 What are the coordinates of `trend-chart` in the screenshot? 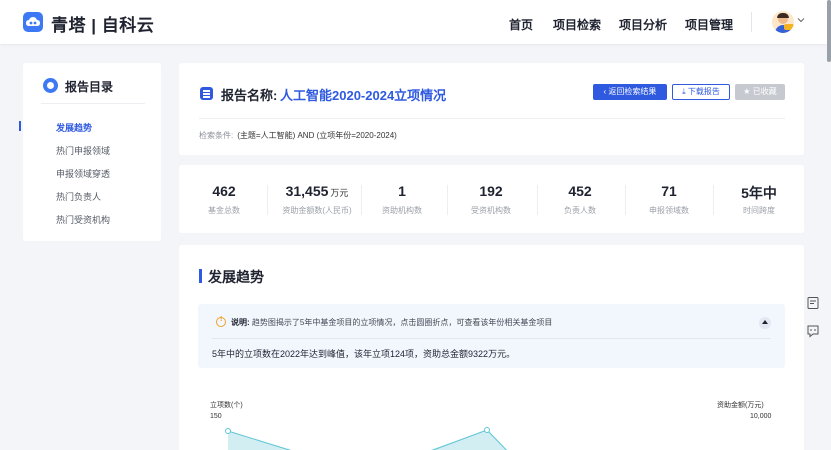 It's located at (366, 438).